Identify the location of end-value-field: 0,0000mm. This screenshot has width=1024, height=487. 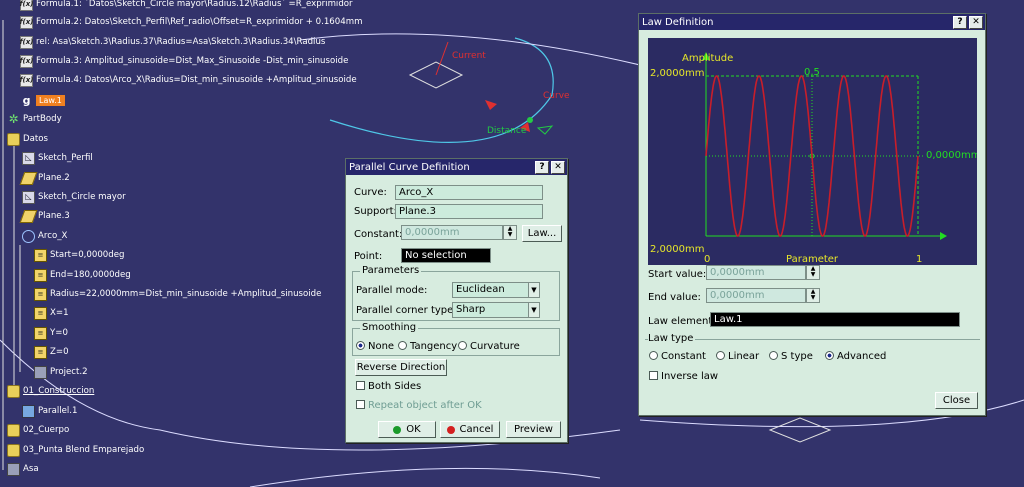
(756, 295).